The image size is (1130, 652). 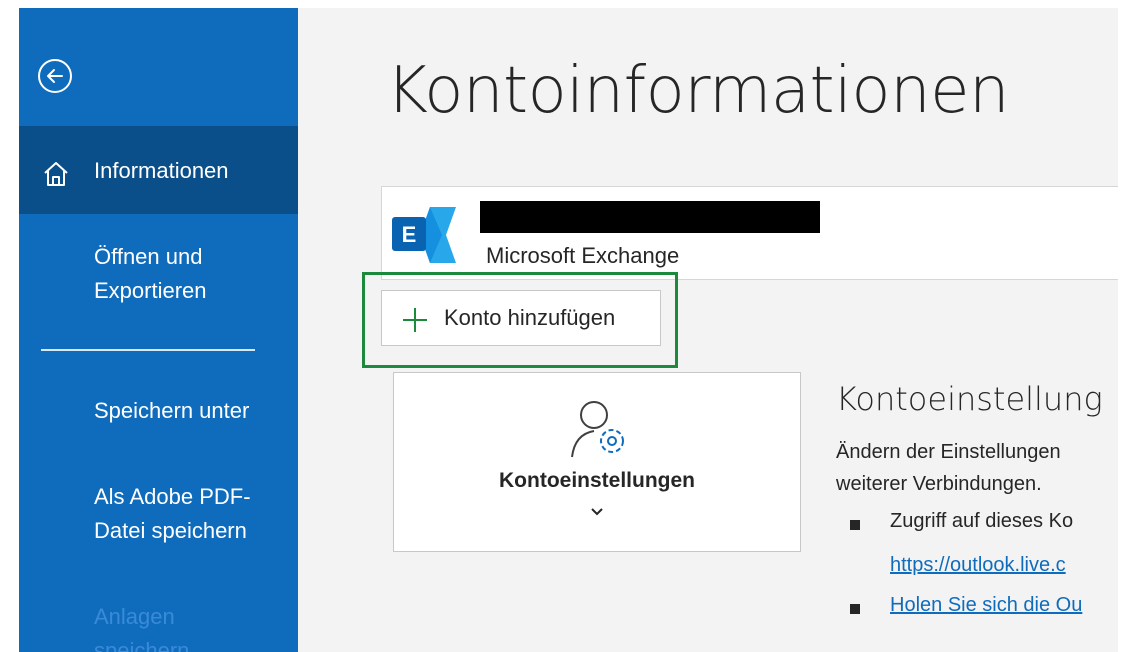 I want to click on person-gear-icon, so click(x=597, y=429).